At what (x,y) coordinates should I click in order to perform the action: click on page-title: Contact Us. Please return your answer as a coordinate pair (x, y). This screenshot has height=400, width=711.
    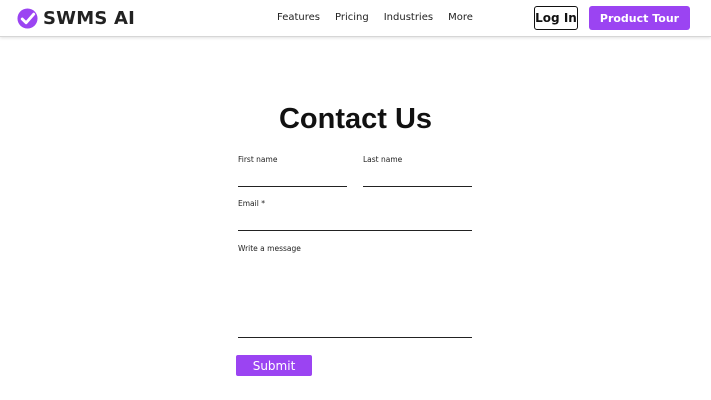
    Looking at the image, I should click on (355, 119).